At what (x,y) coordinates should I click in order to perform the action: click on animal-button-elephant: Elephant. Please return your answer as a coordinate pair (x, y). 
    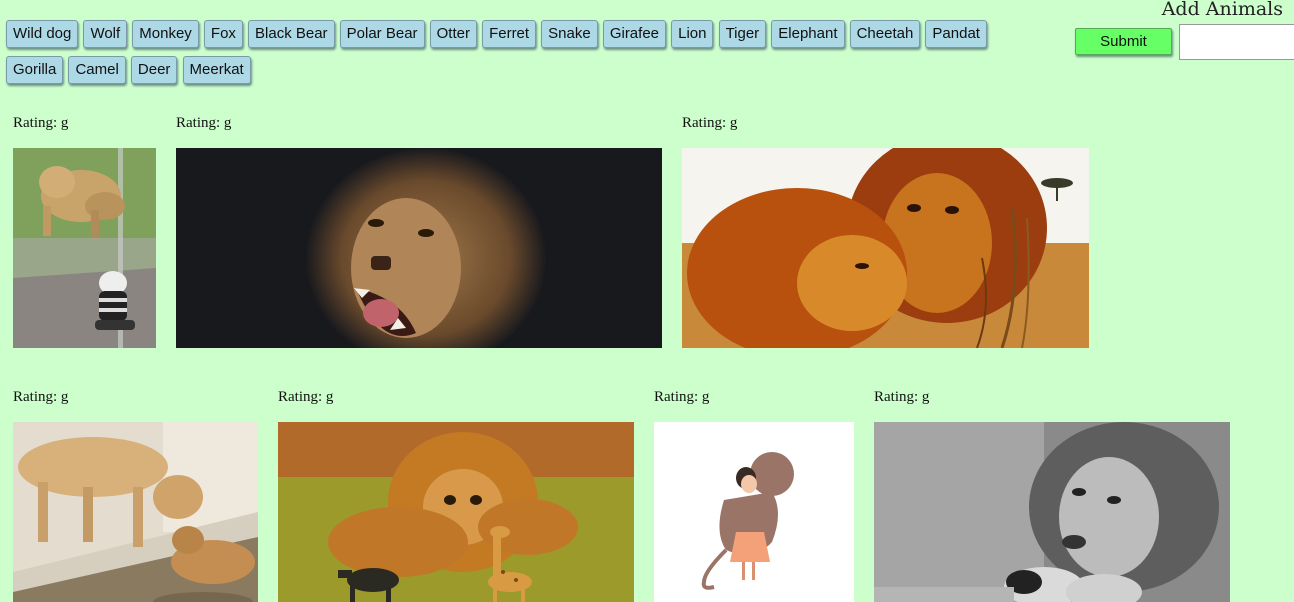
    Looking at the image, I should click on (808, 34).